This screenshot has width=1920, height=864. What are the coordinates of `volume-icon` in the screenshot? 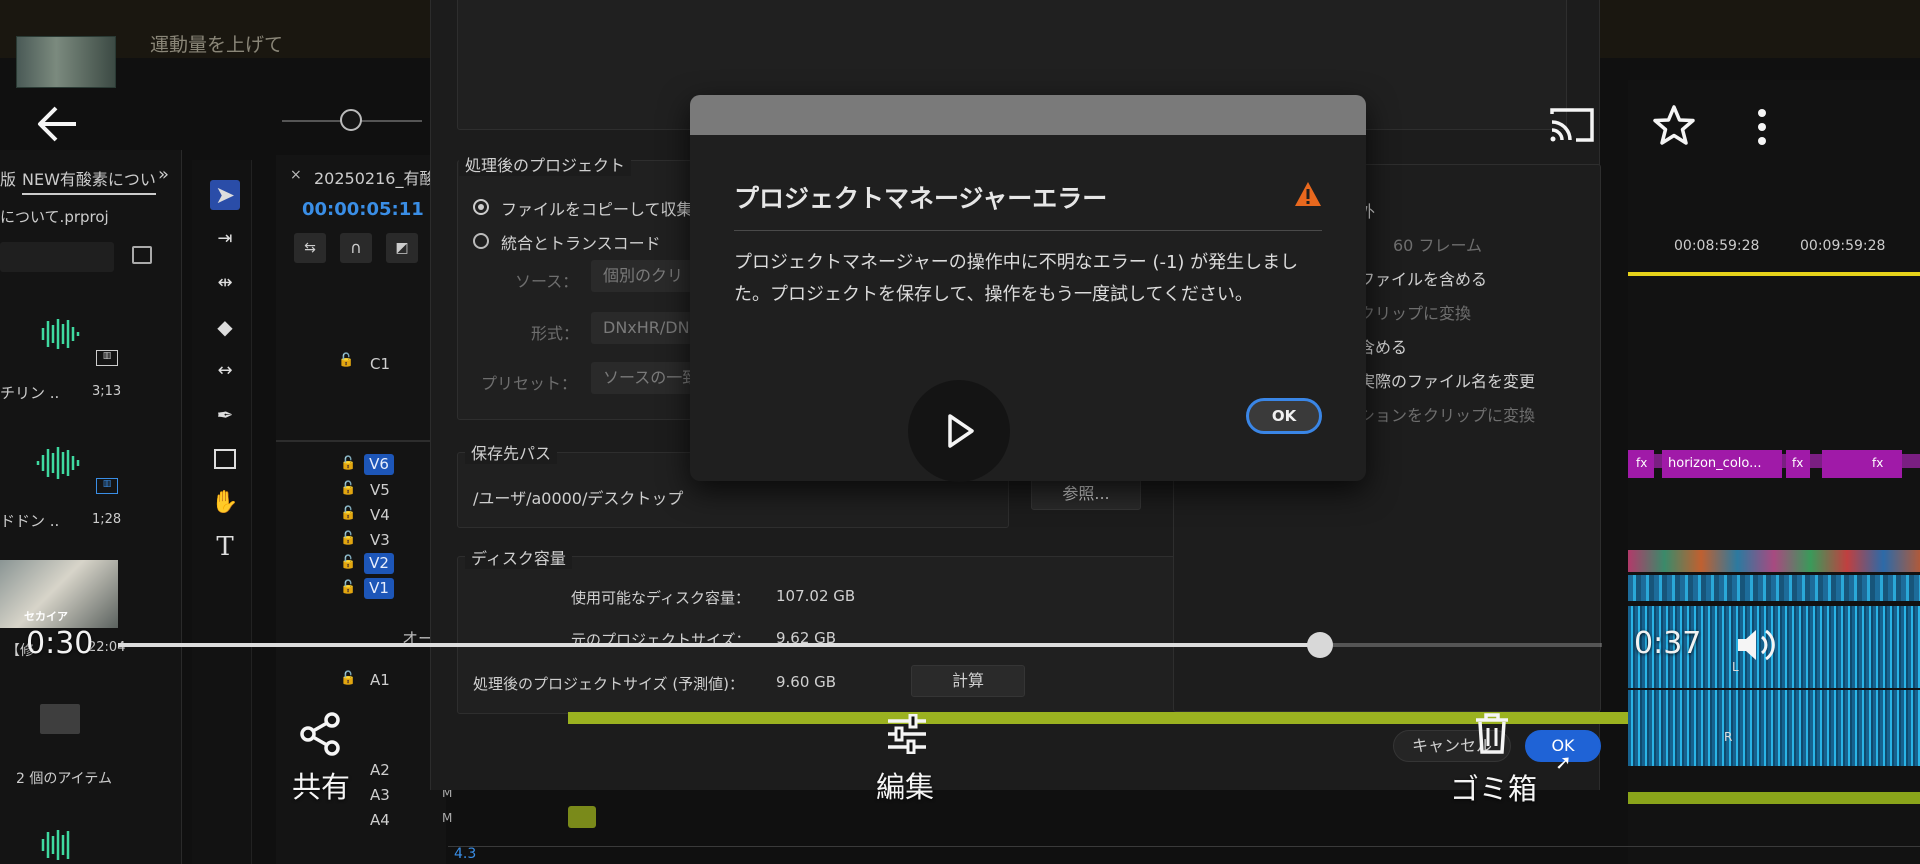 It's located at (1755, 647).